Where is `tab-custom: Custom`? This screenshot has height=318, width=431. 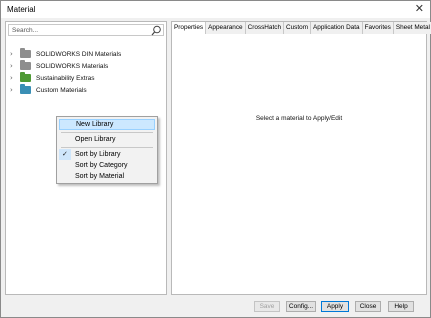
tab-custom: Custom is located at coordinates (298, 28).